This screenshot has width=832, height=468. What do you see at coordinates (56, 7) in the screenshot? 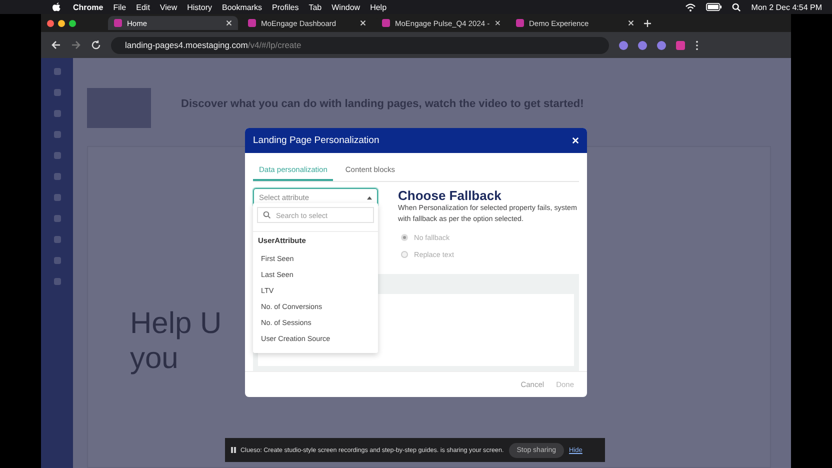
I see `apple-logo-icon` at bounding box center [56, 7].